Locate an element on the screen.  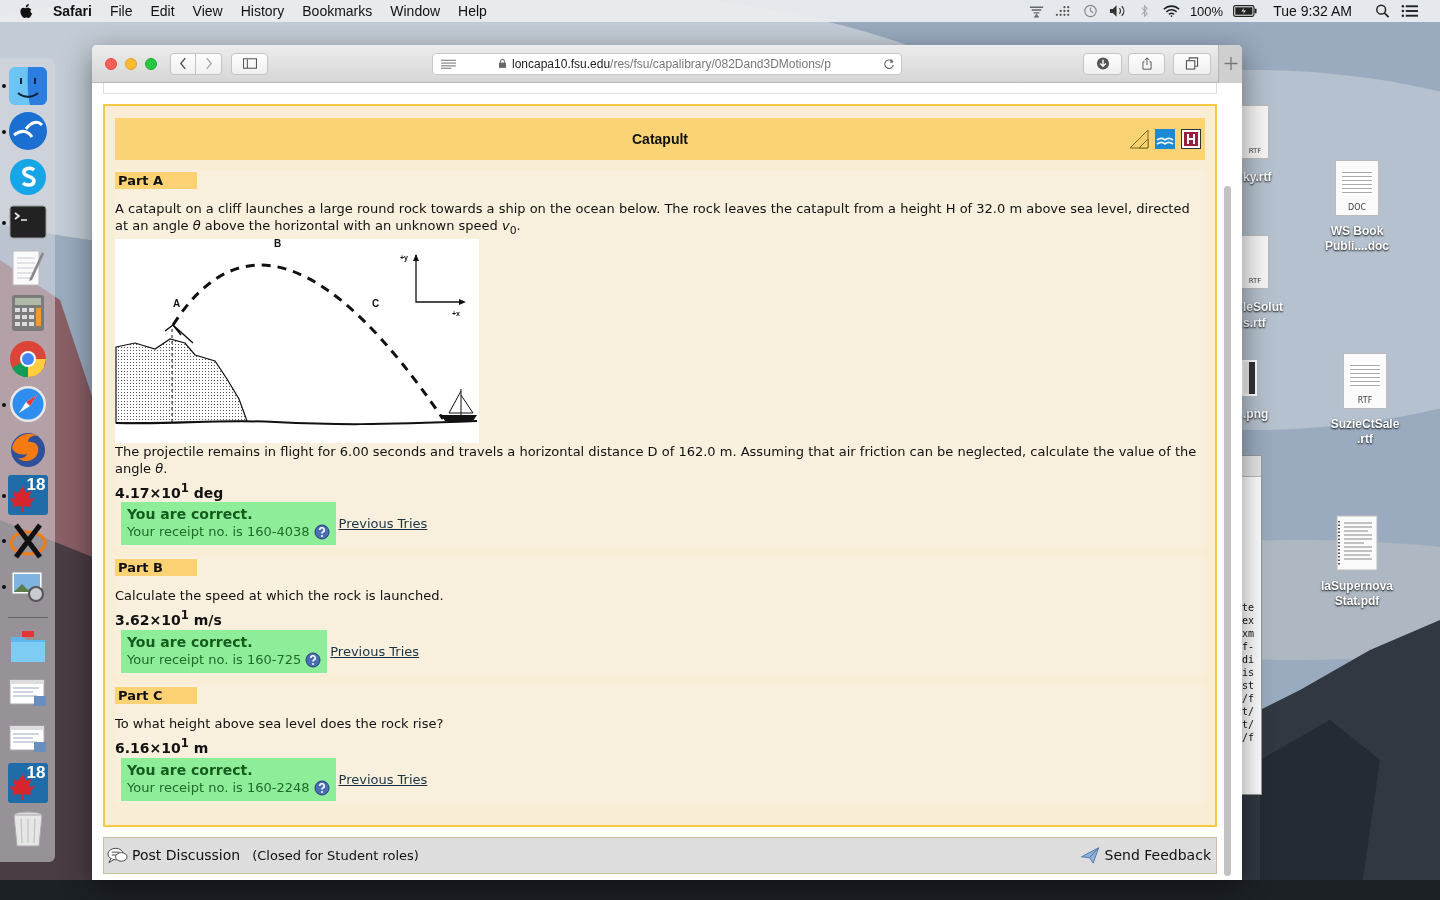
tricolor-circle-icon is located at coordinates (27, 358).